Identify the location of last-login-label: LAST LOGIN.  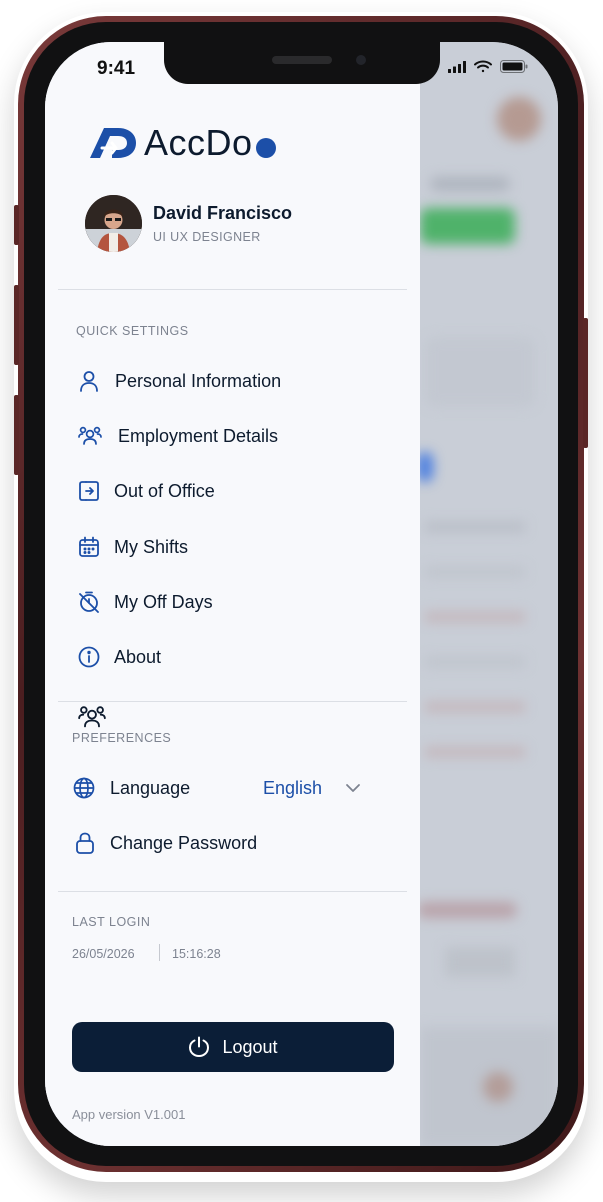
(111, 922).